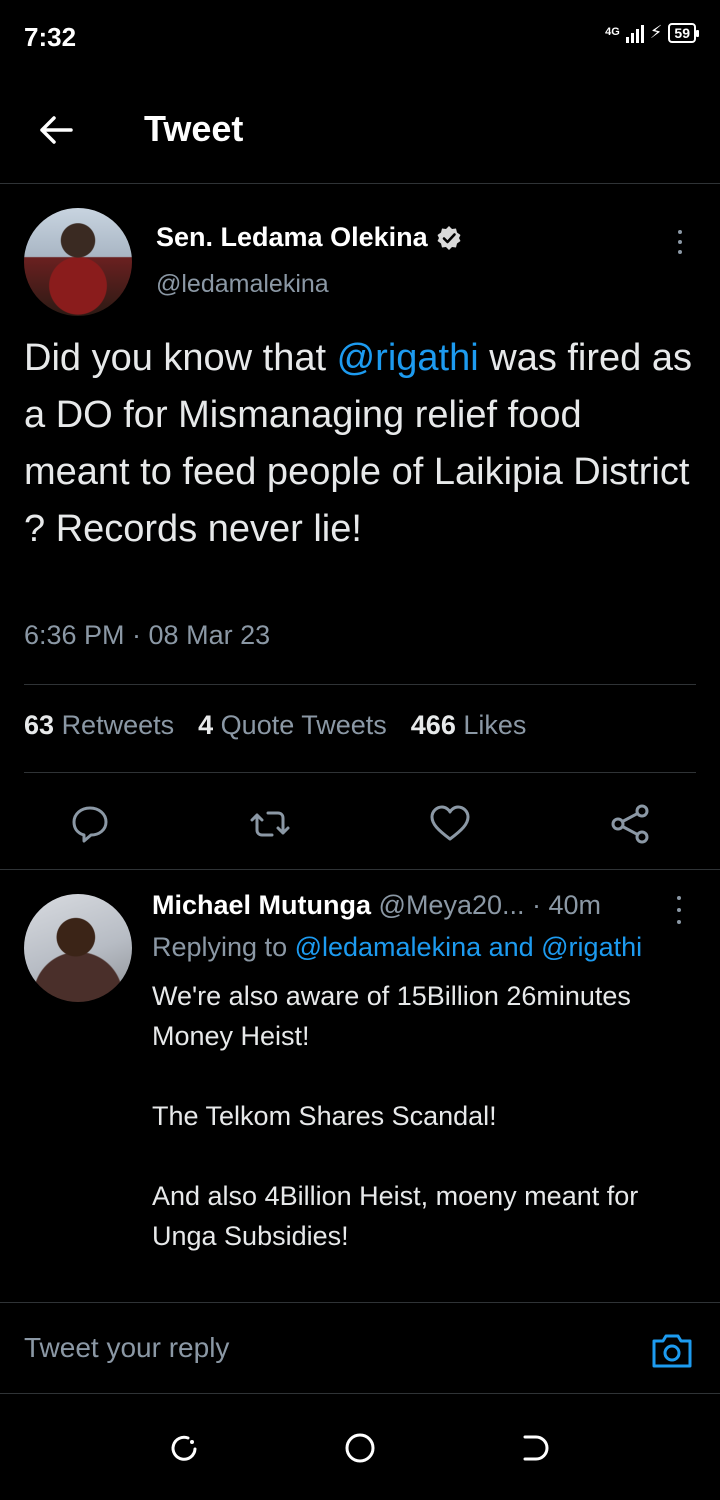 This screenshot has height=1500, width=720. I want to click on retweets-stat: 63 Retweets, so click(99, 725).